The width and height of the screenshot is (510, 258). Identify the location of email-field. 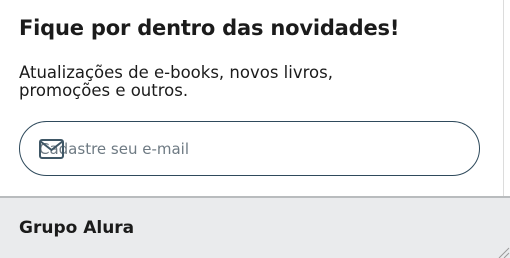
(249, 149).